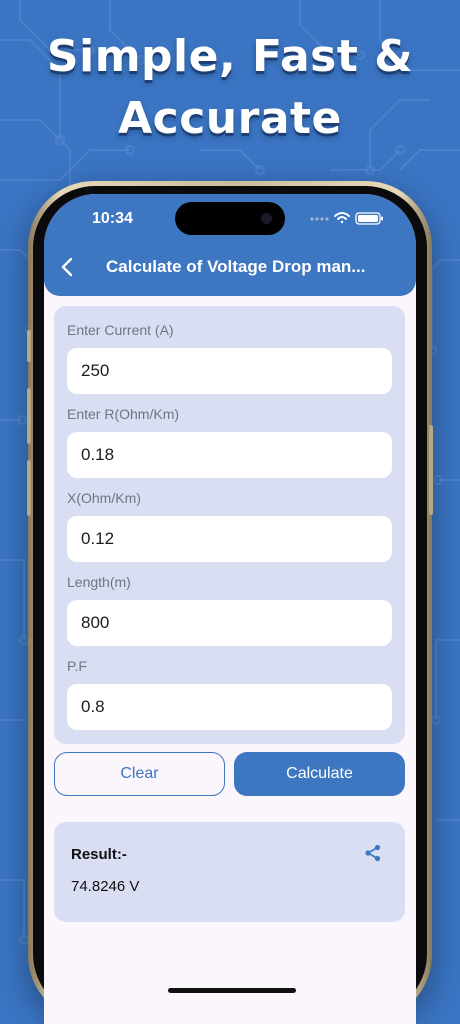 The image size is (460, 1024). What do you see at coordinates (229, 623) in the screenshot?
I see `length-input` at bounding box center [229, 623].